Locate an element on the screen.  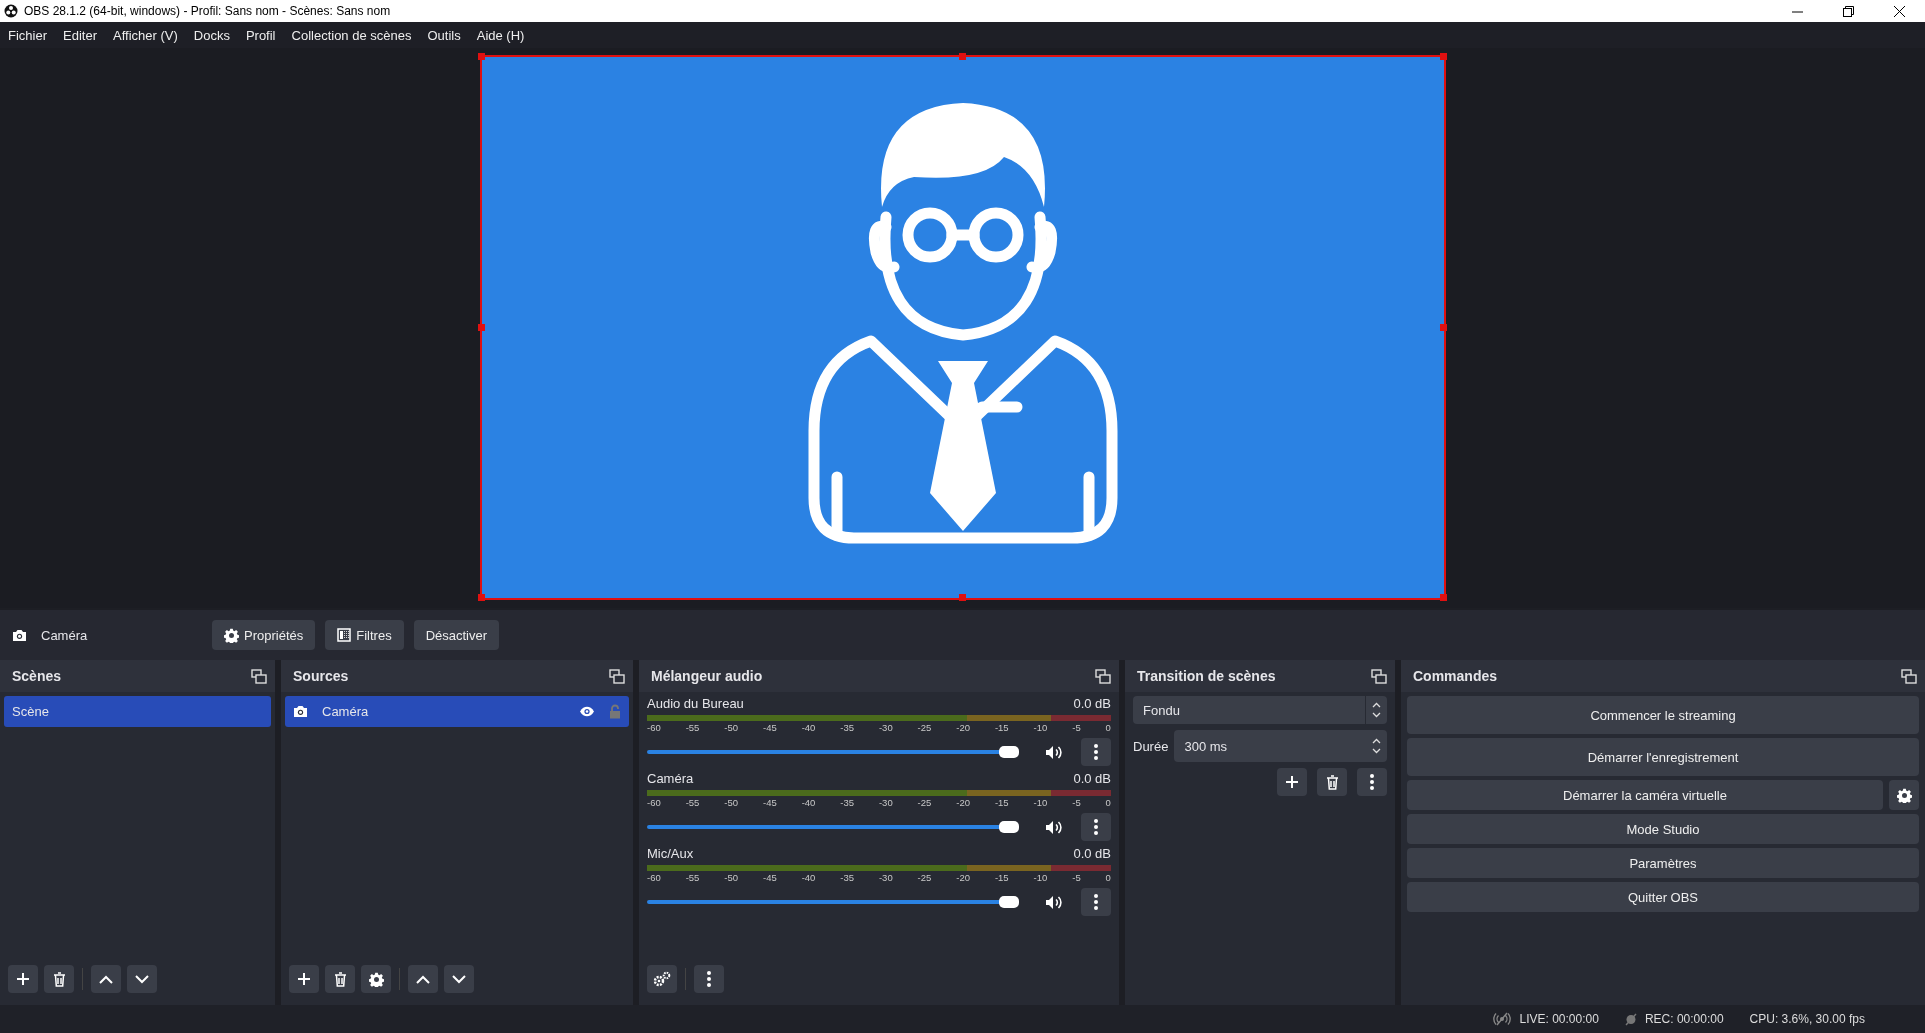
dock-title: Mélangeur audio is located at coordinates (707, 676).